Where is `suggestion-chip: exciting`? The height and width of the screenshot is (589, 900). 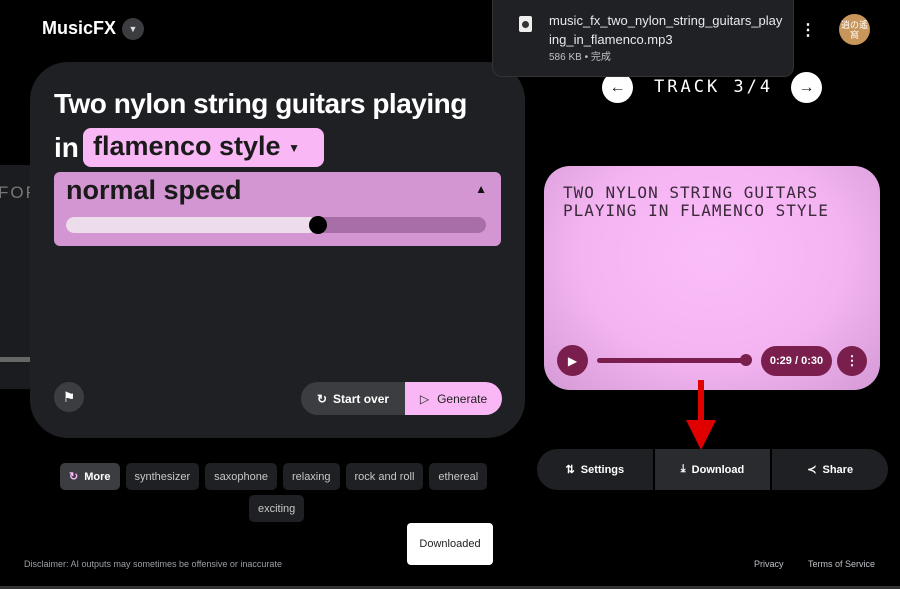
suggestion-chip: exciting is located at coordinates (277, 508).